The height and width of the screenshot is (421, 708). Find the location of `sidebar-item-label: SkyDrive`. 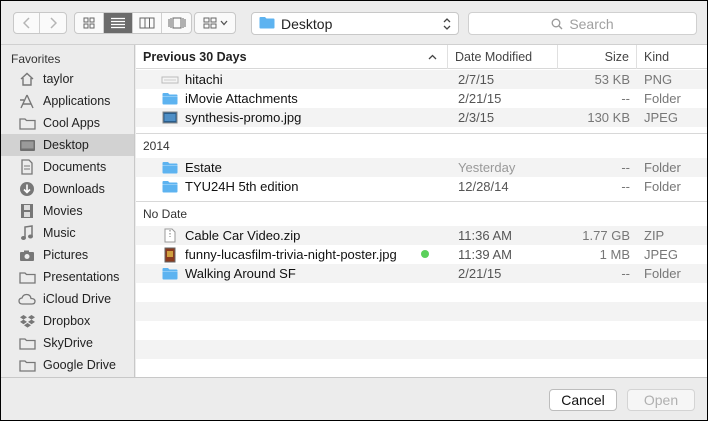

sidebar-item-label: SkyDrive is located at coordinates (68, 343).